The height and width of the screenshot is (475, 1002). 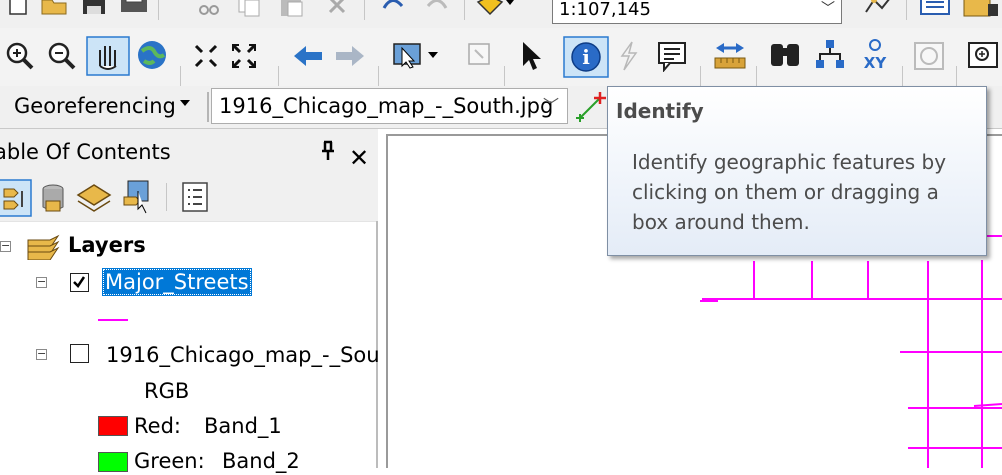 I want to click on redo-icon, so click(x=437, y=9).